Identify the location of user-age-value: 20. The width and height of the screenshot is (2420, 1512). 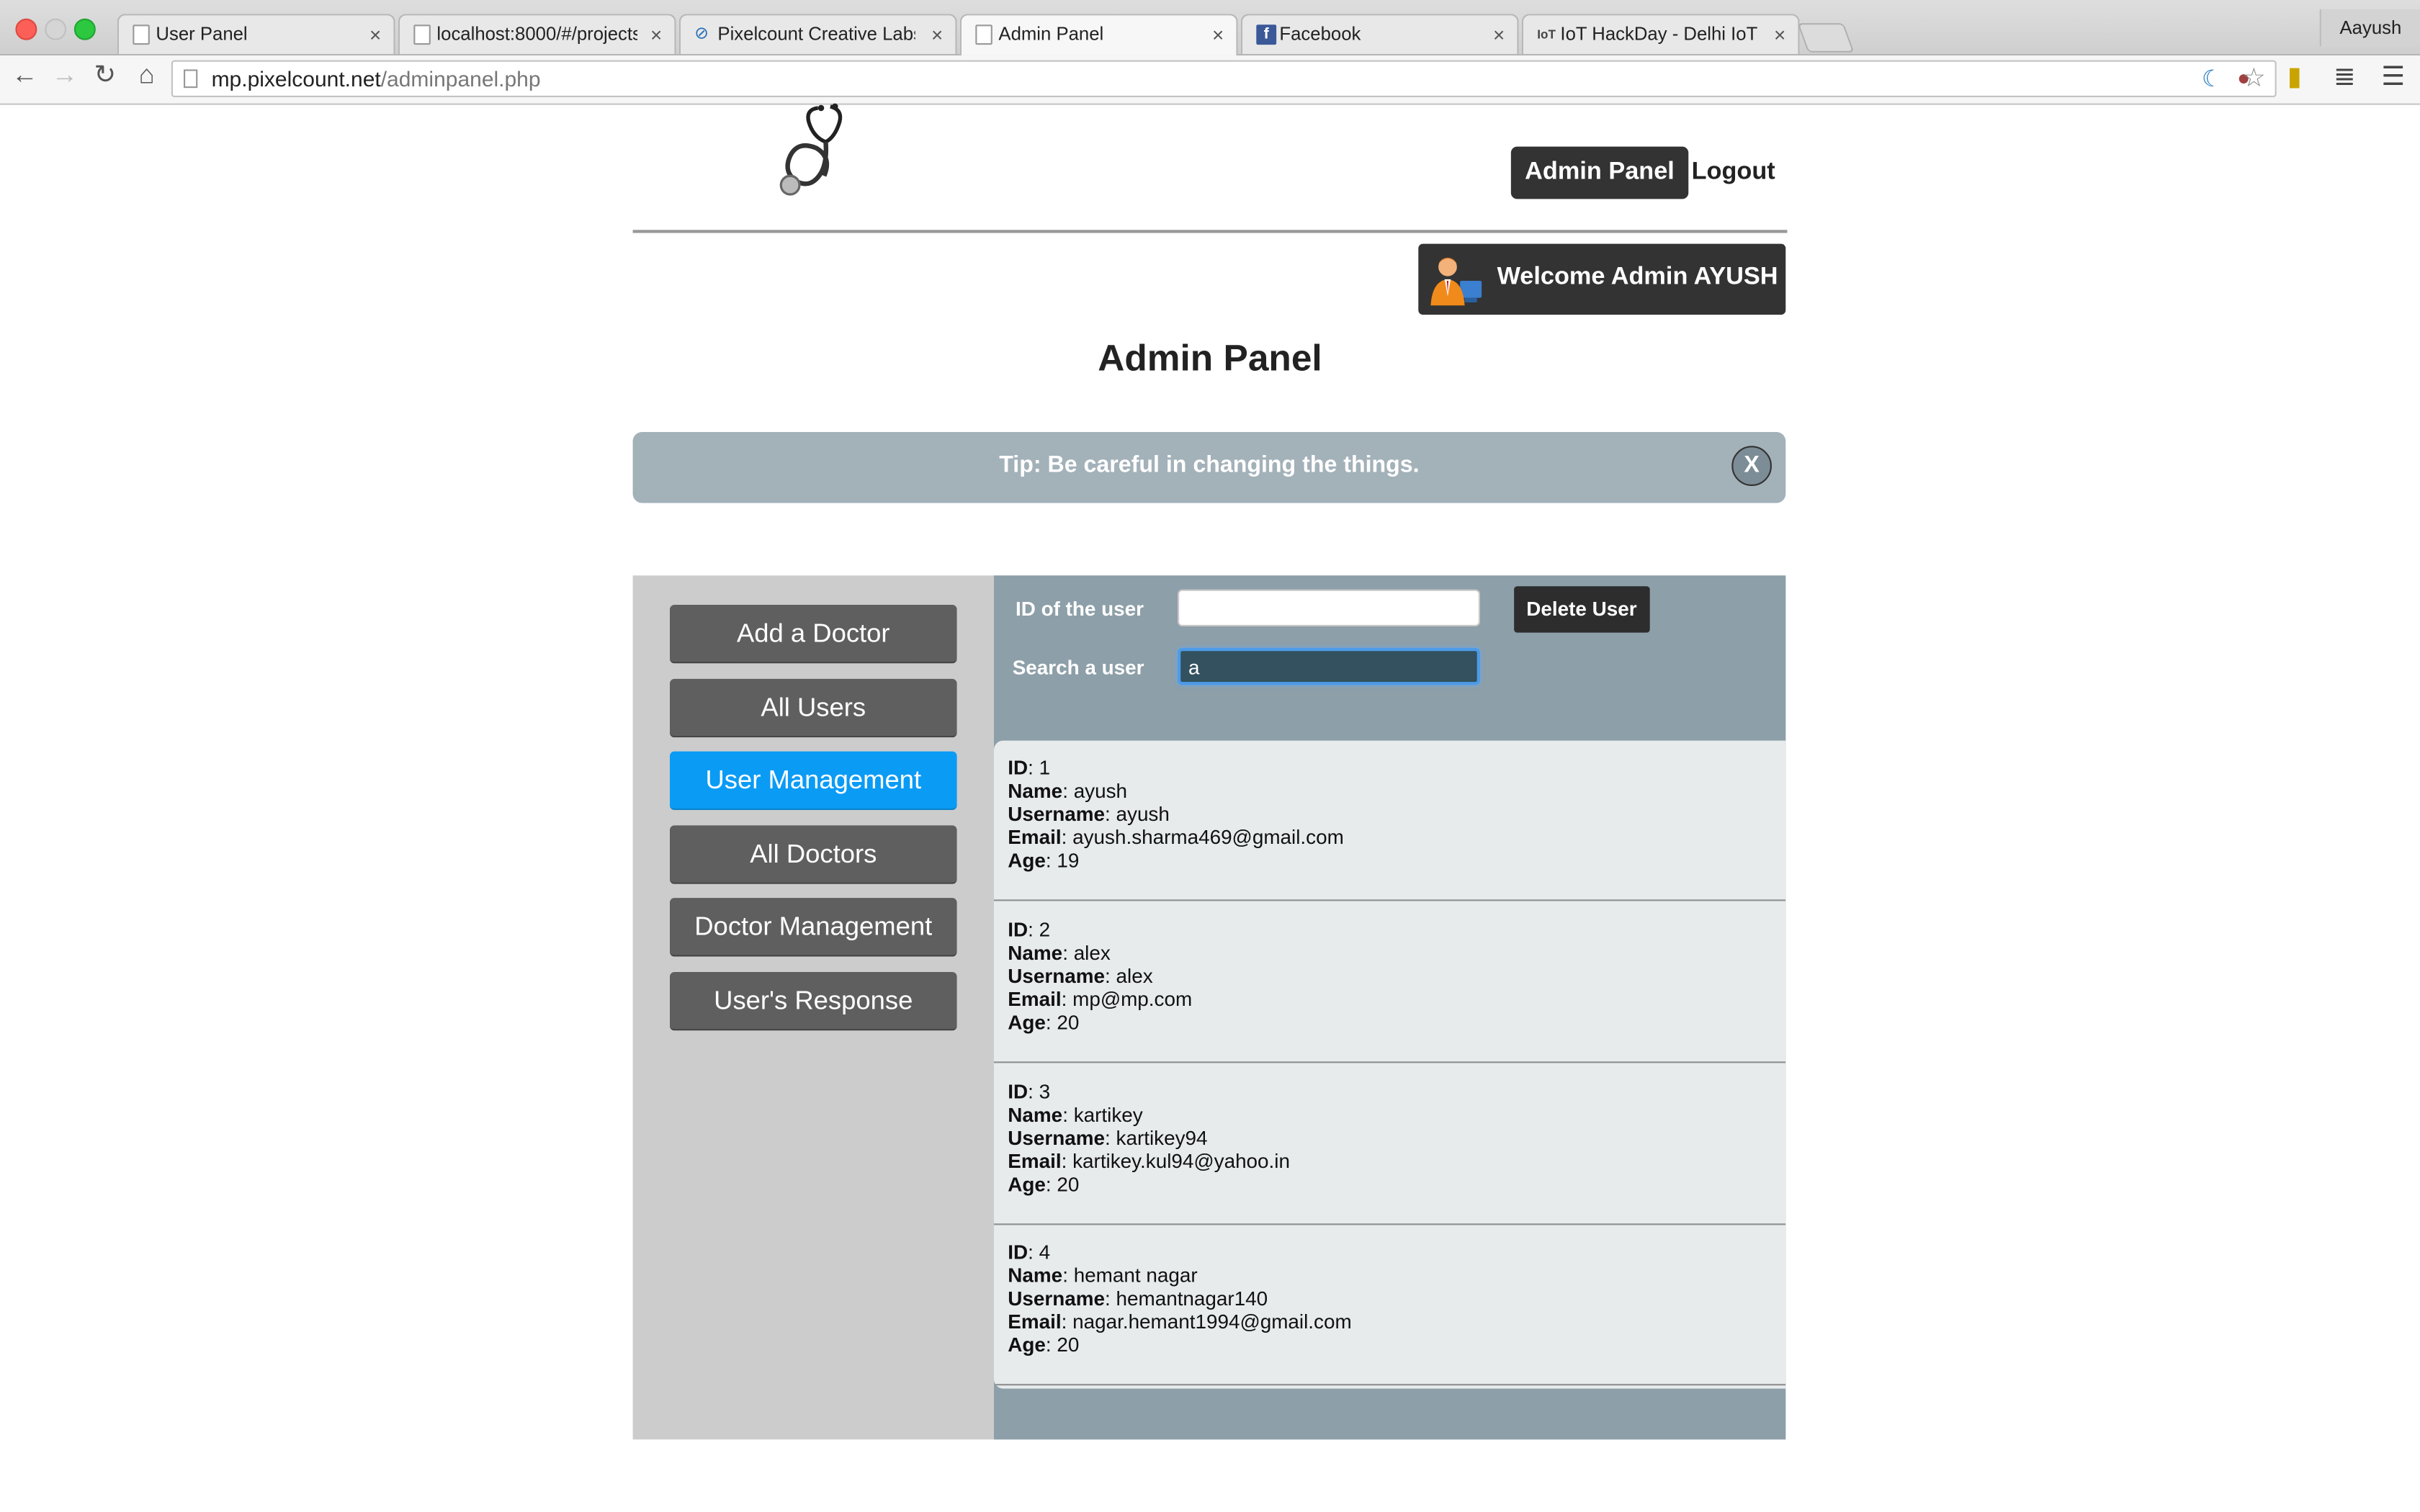
(1068, 1184).